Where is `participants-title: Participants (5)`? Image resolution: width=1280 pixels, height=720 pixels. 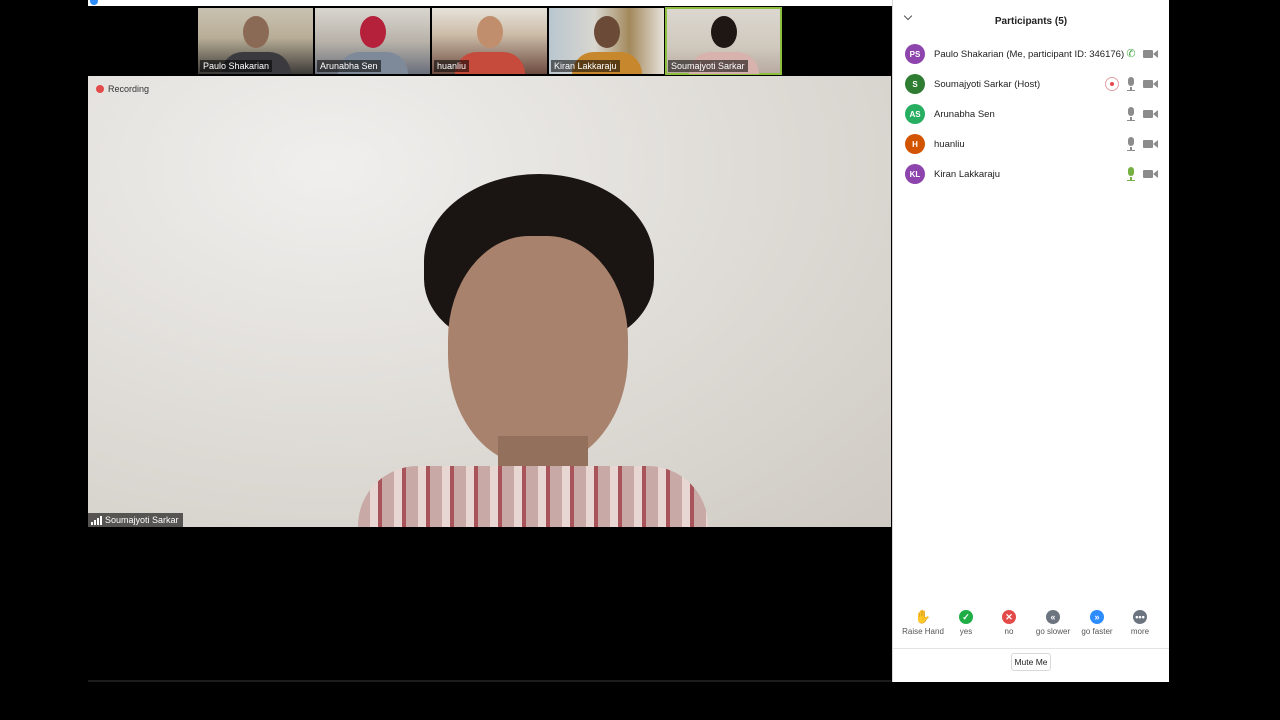 participants-title: Participants (5) is located at coordinates (1031, 21).